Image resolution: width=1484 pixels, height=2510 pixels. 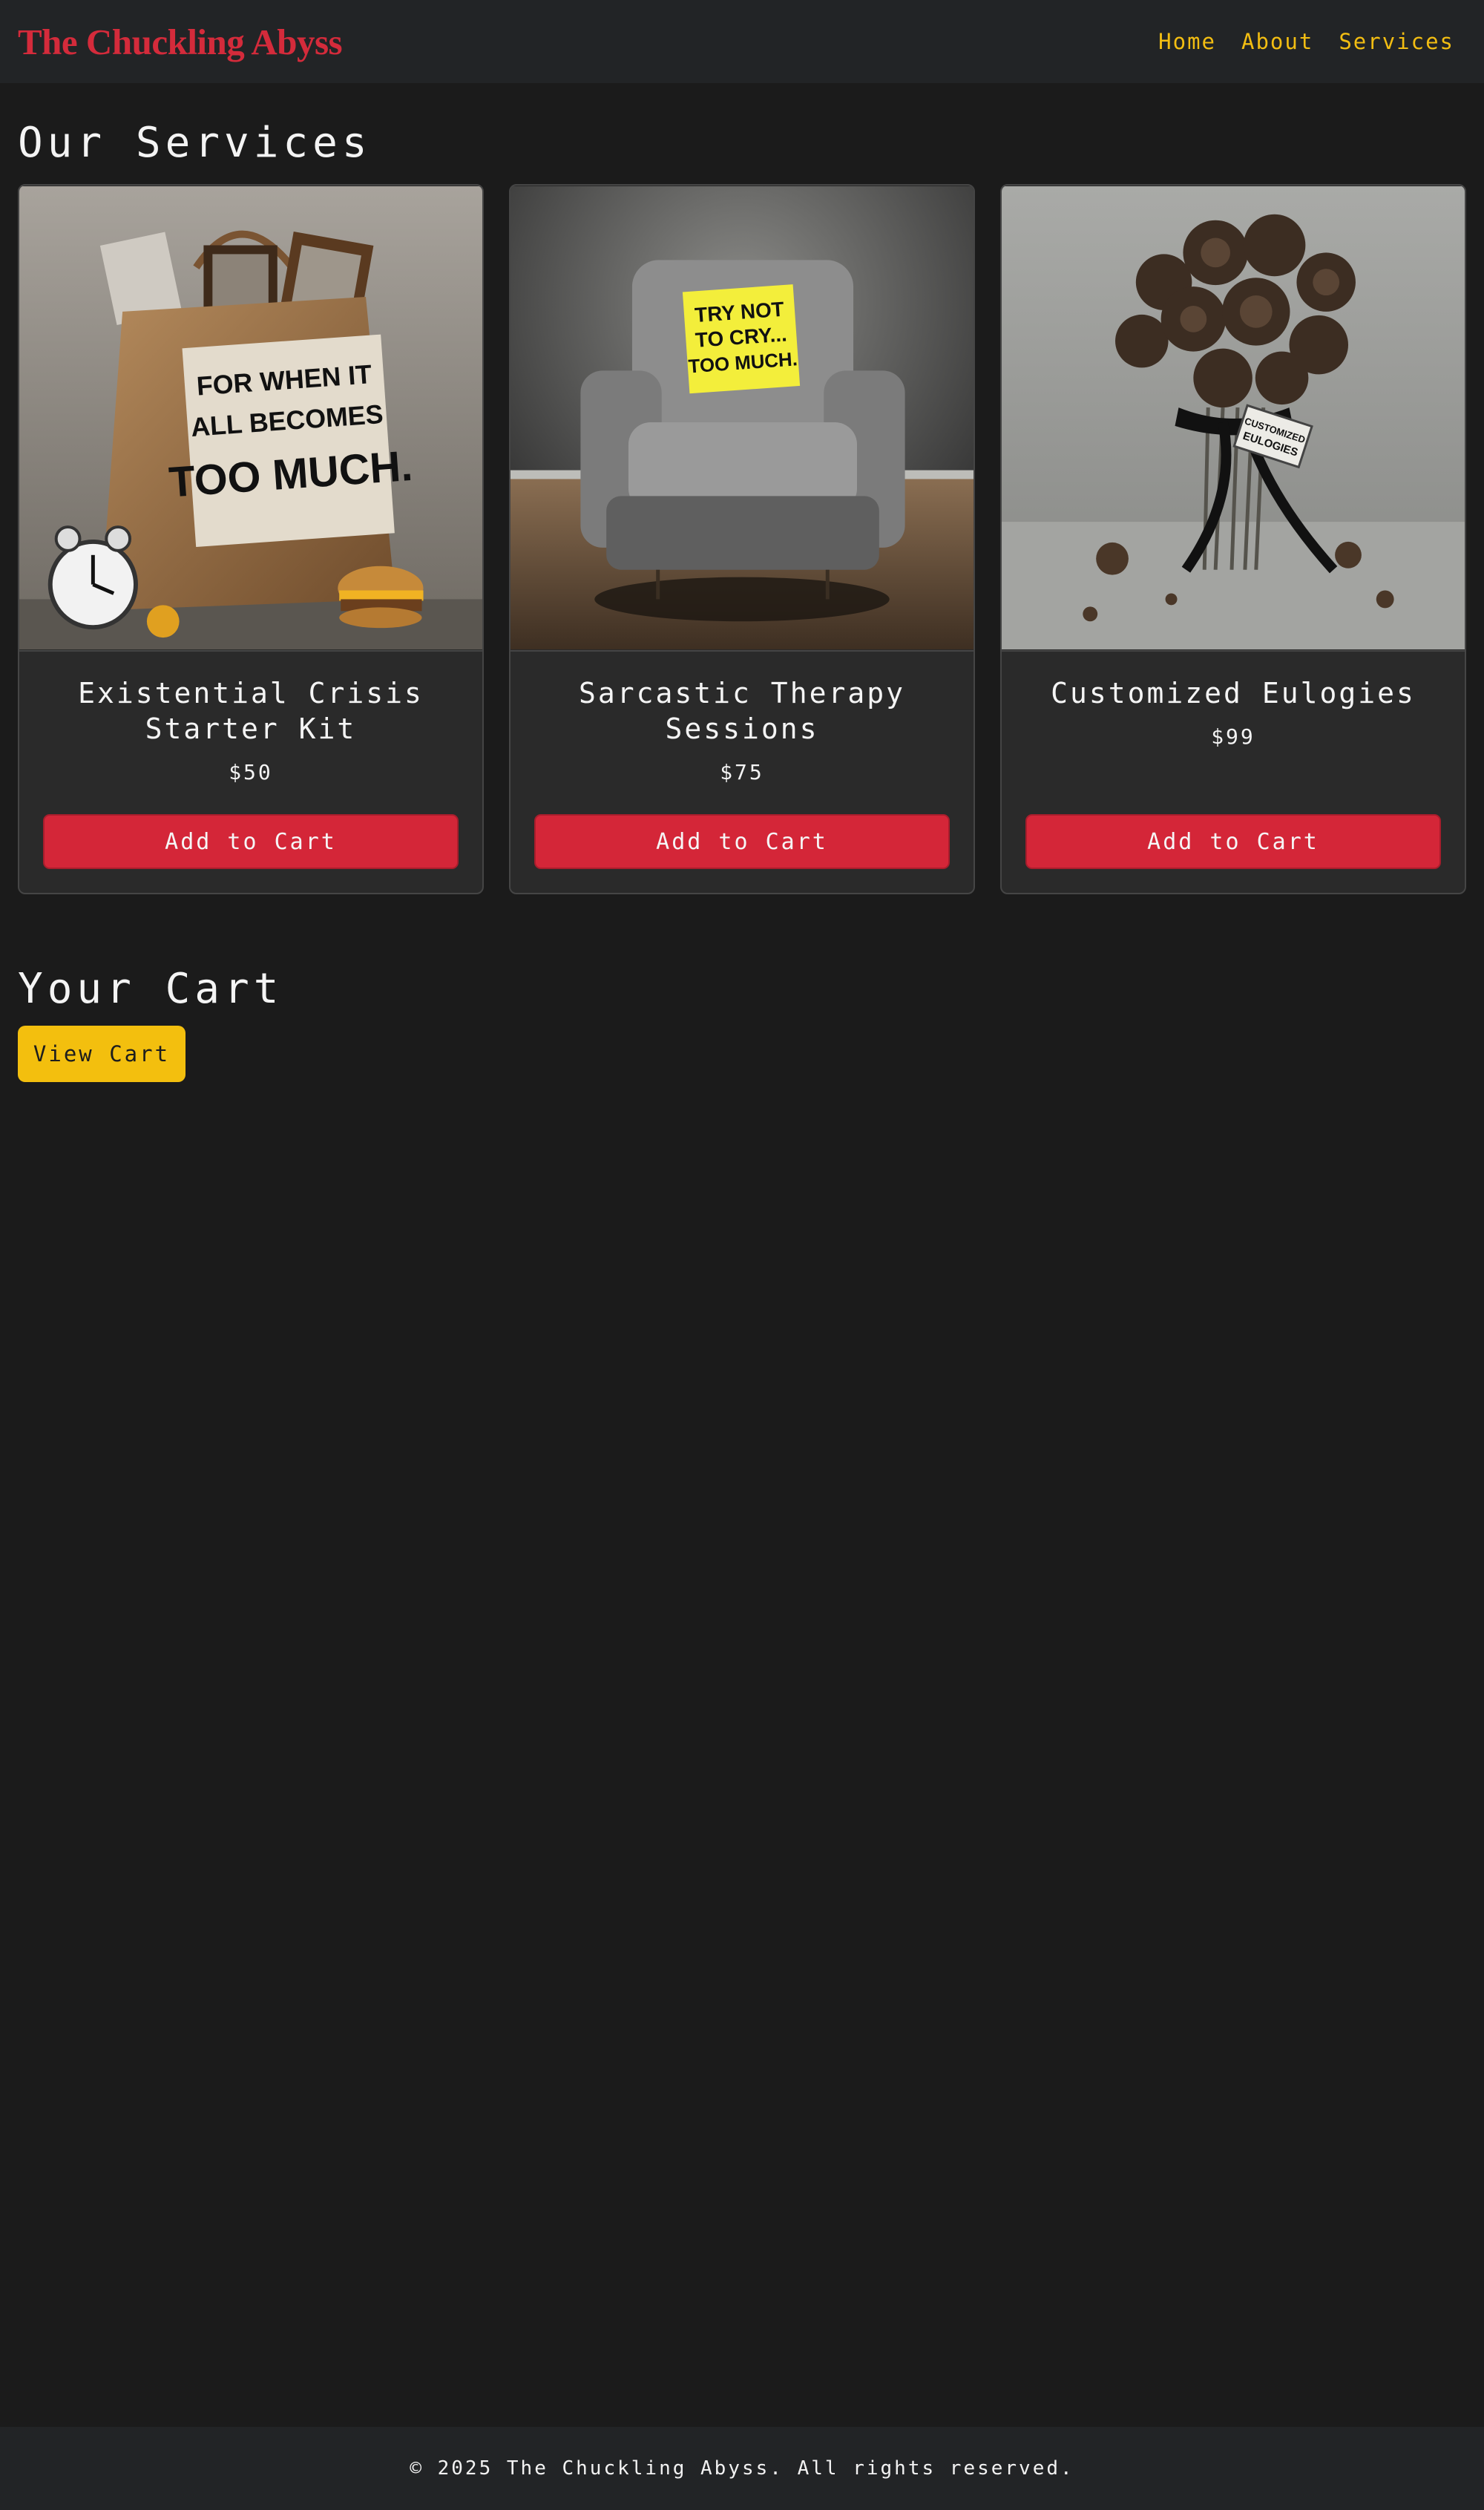 What do you see at coordinates (1233, 693) in the screenshot?
I see `service-title: Customized Eulogies` at bounding box center [1233, 693].